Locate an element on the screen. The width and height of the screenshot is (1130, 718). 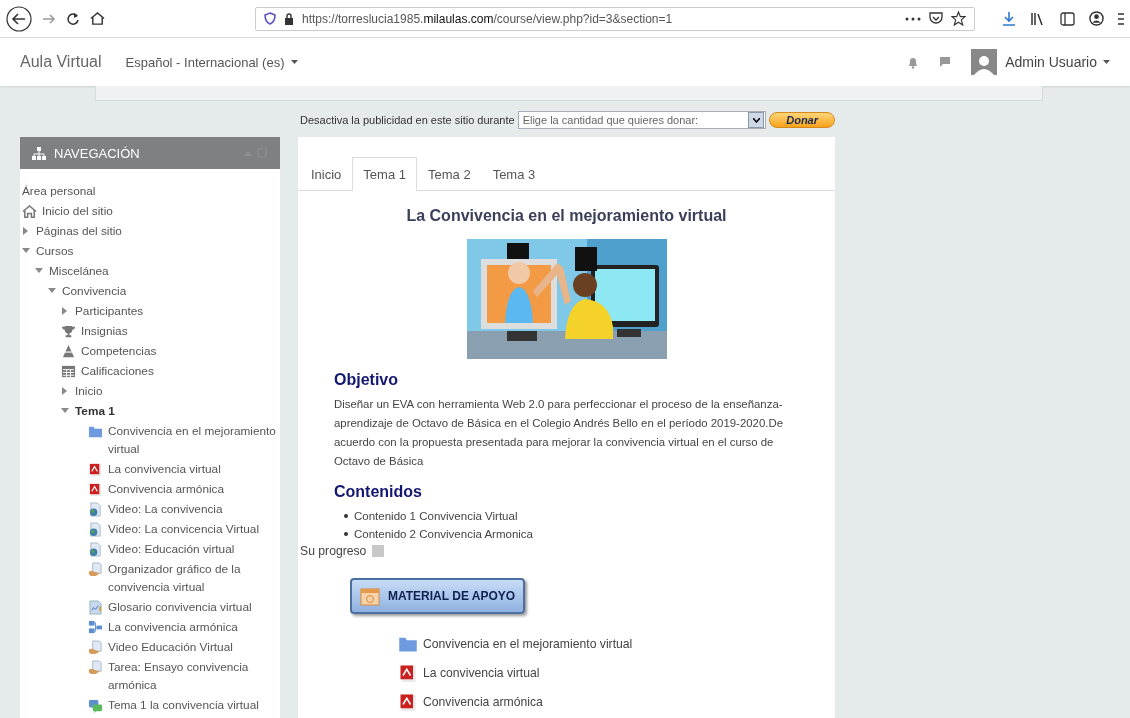
section-heading: Contenidos is located at coordinates (378, 492).